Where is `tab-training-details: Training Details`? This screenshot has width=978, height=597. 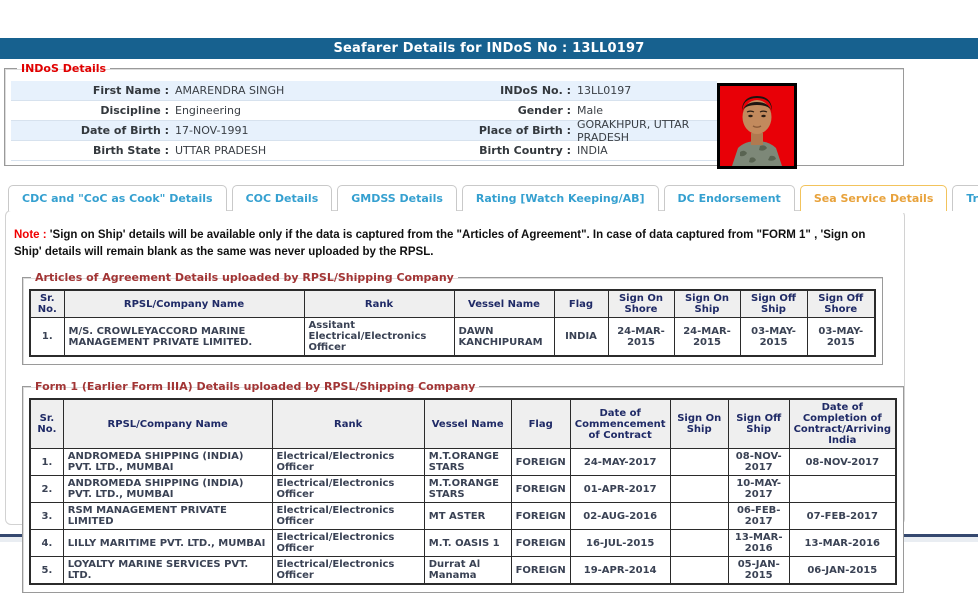
tab-training-details: Training Details is located at coordinates (965, 198).